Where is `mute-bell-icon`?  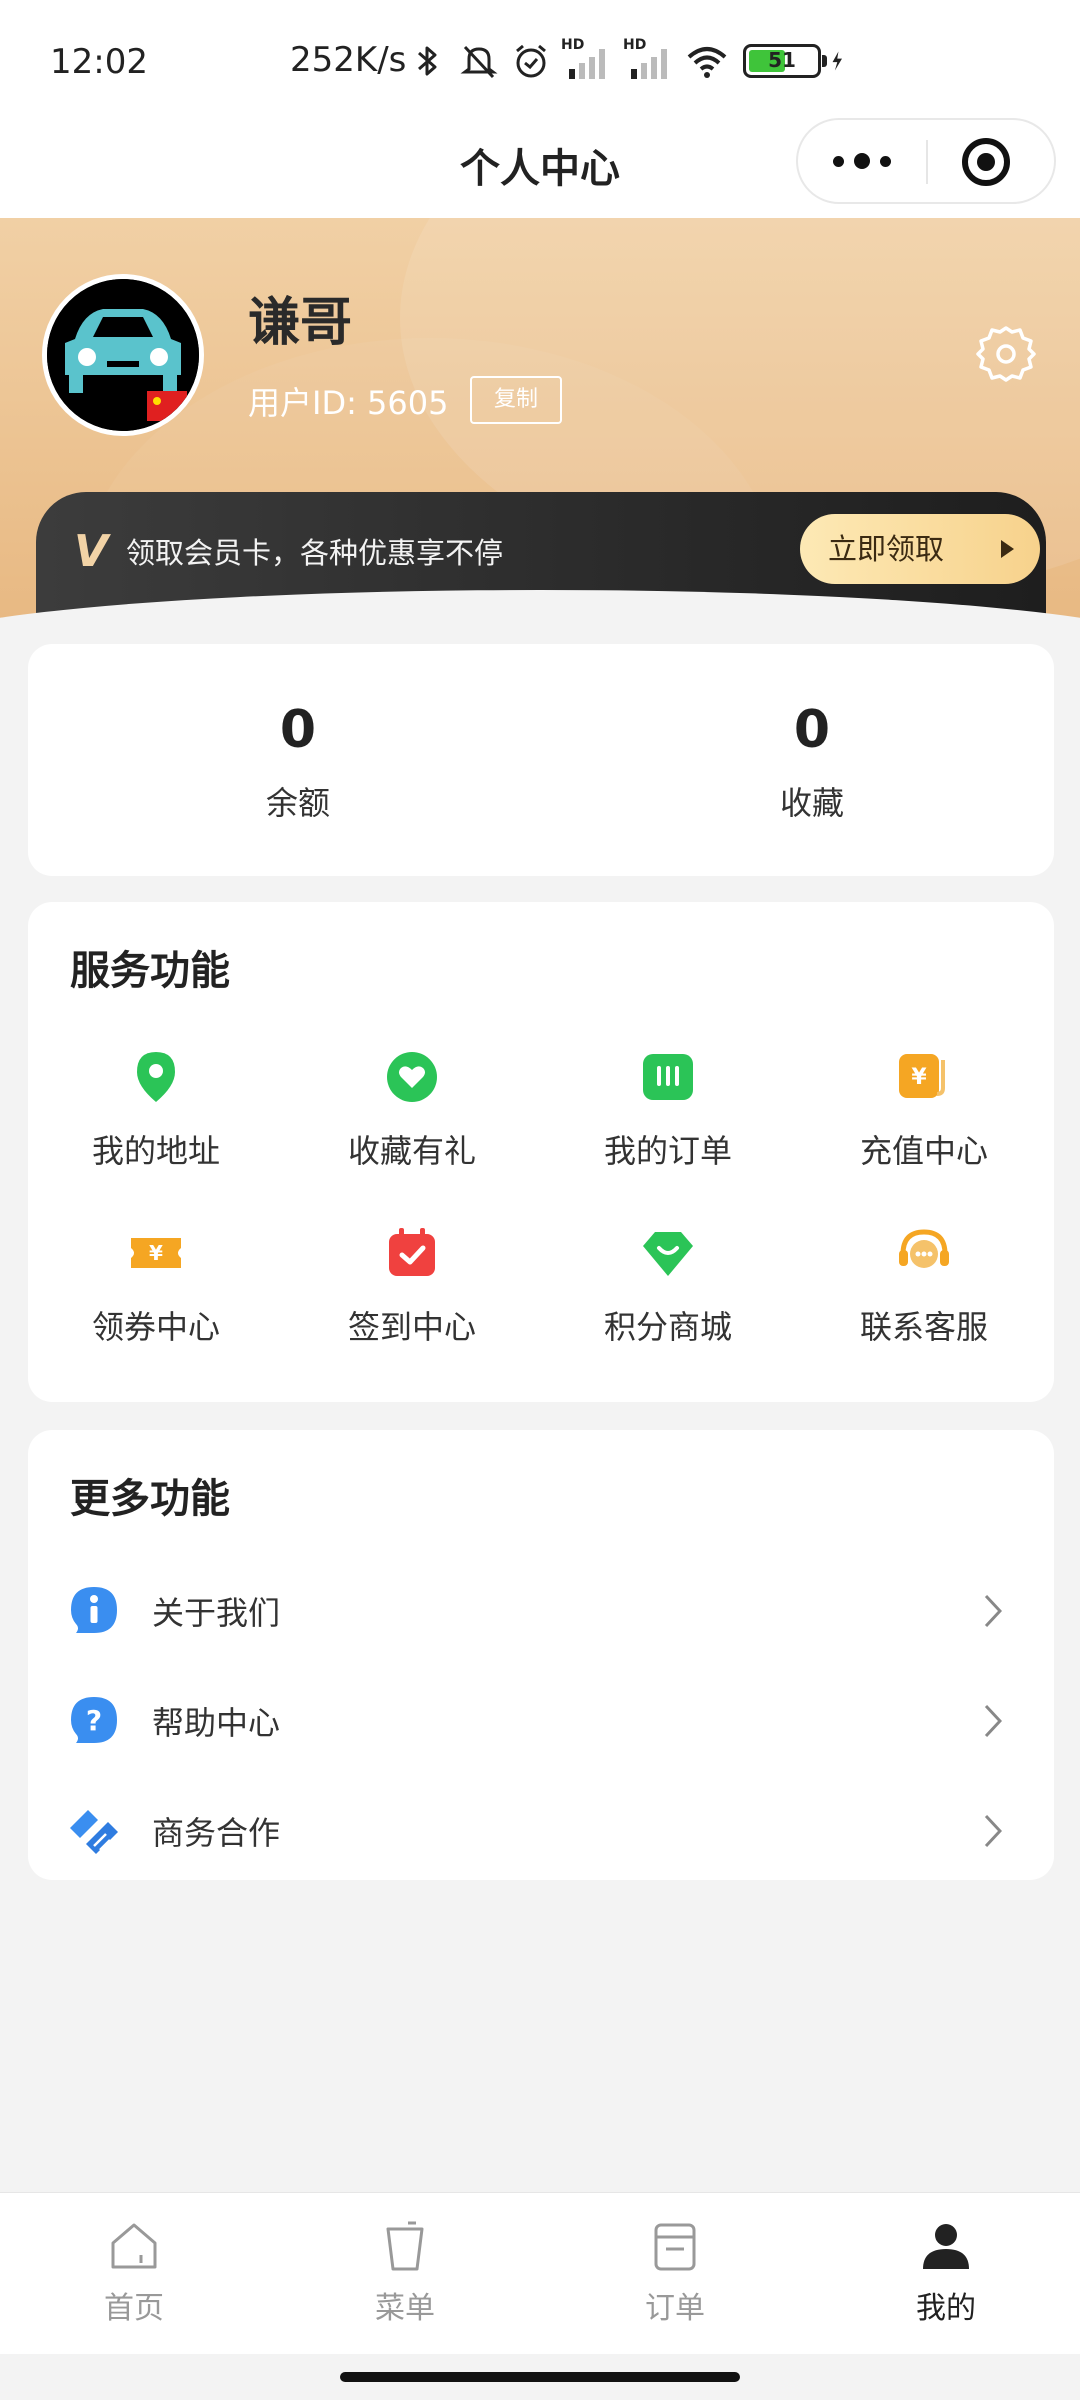
mute-bell-icon is located at coordinates (479, 62).